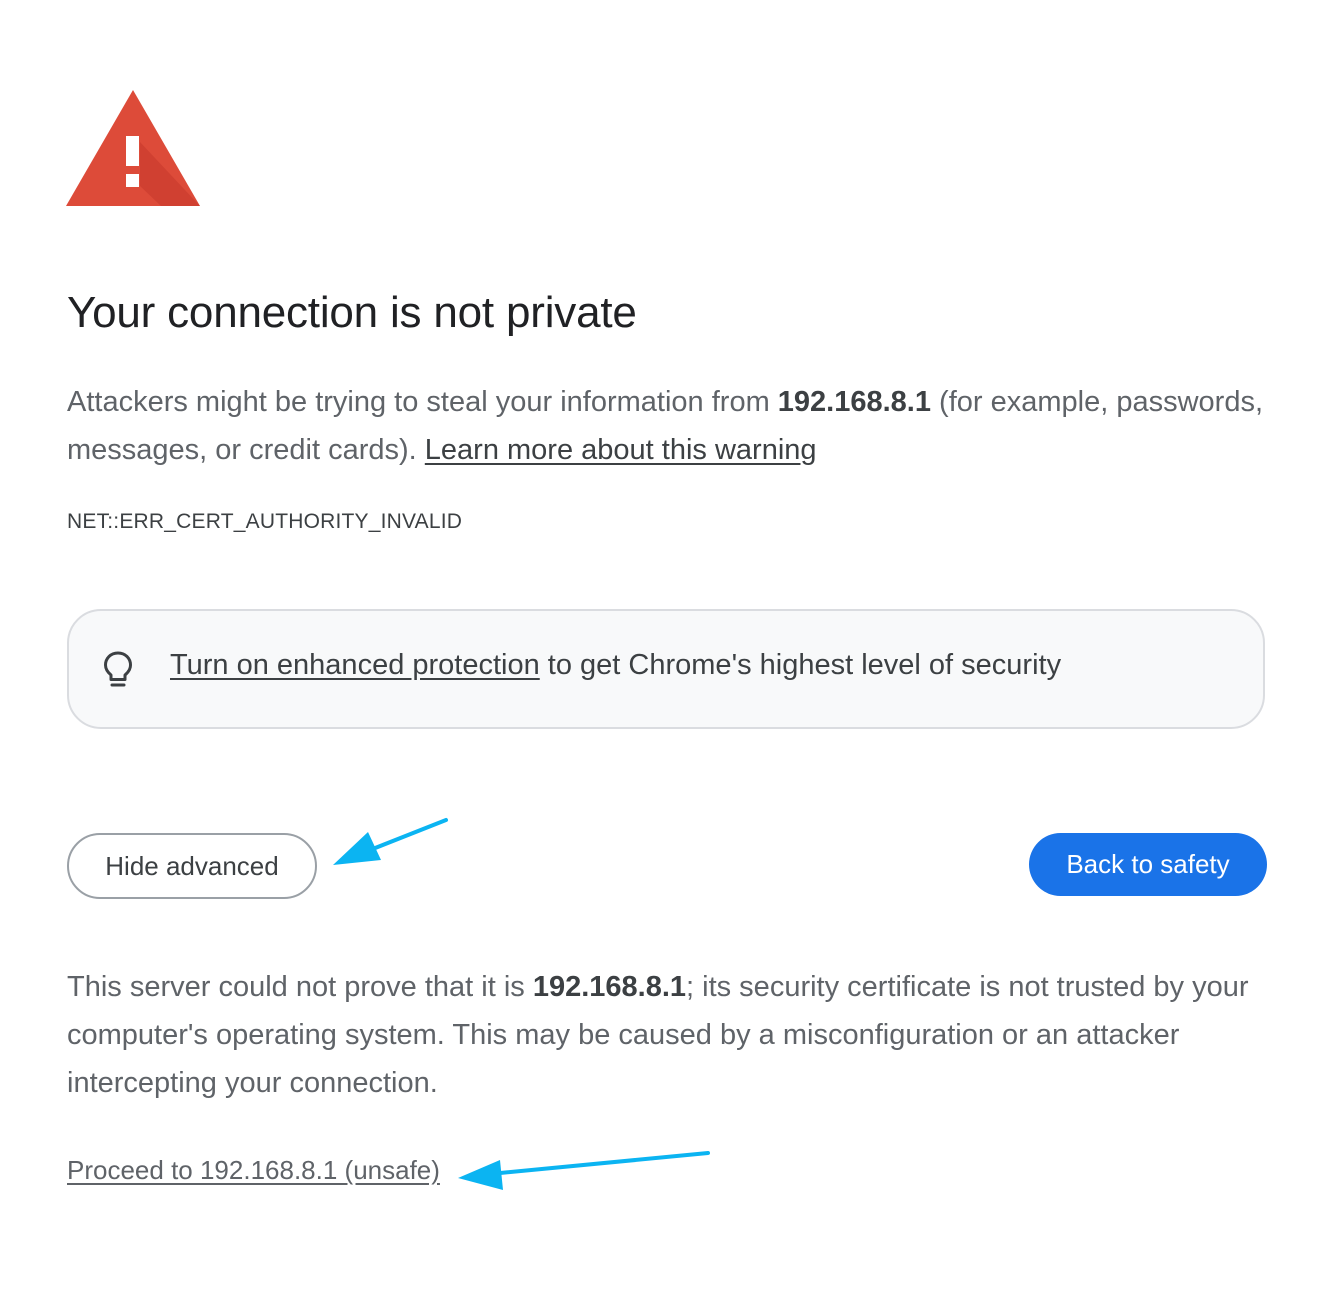  I want to click on intro-host: 192.168.8.1, so click(854, 402).